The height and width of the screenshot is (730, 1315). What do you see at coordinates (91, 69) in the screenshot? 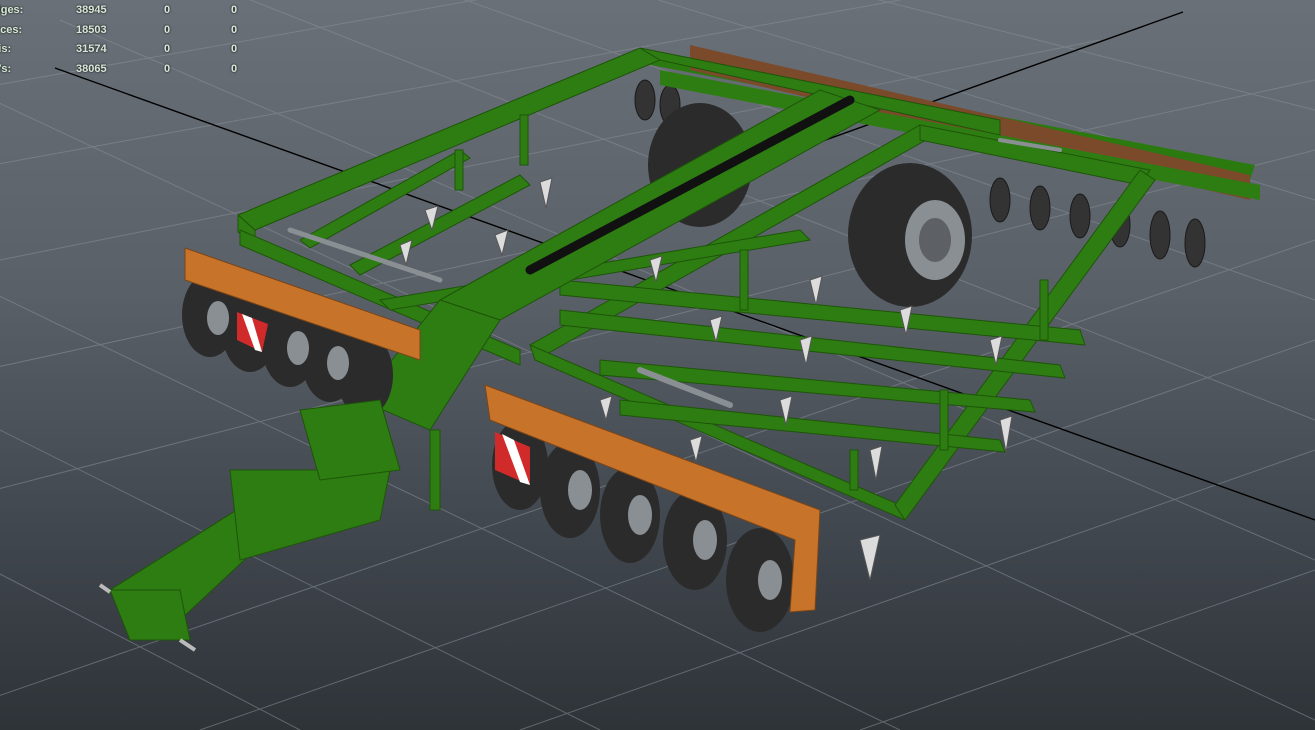
I see `hud-value: 38065` at bounding box center [91, 69].